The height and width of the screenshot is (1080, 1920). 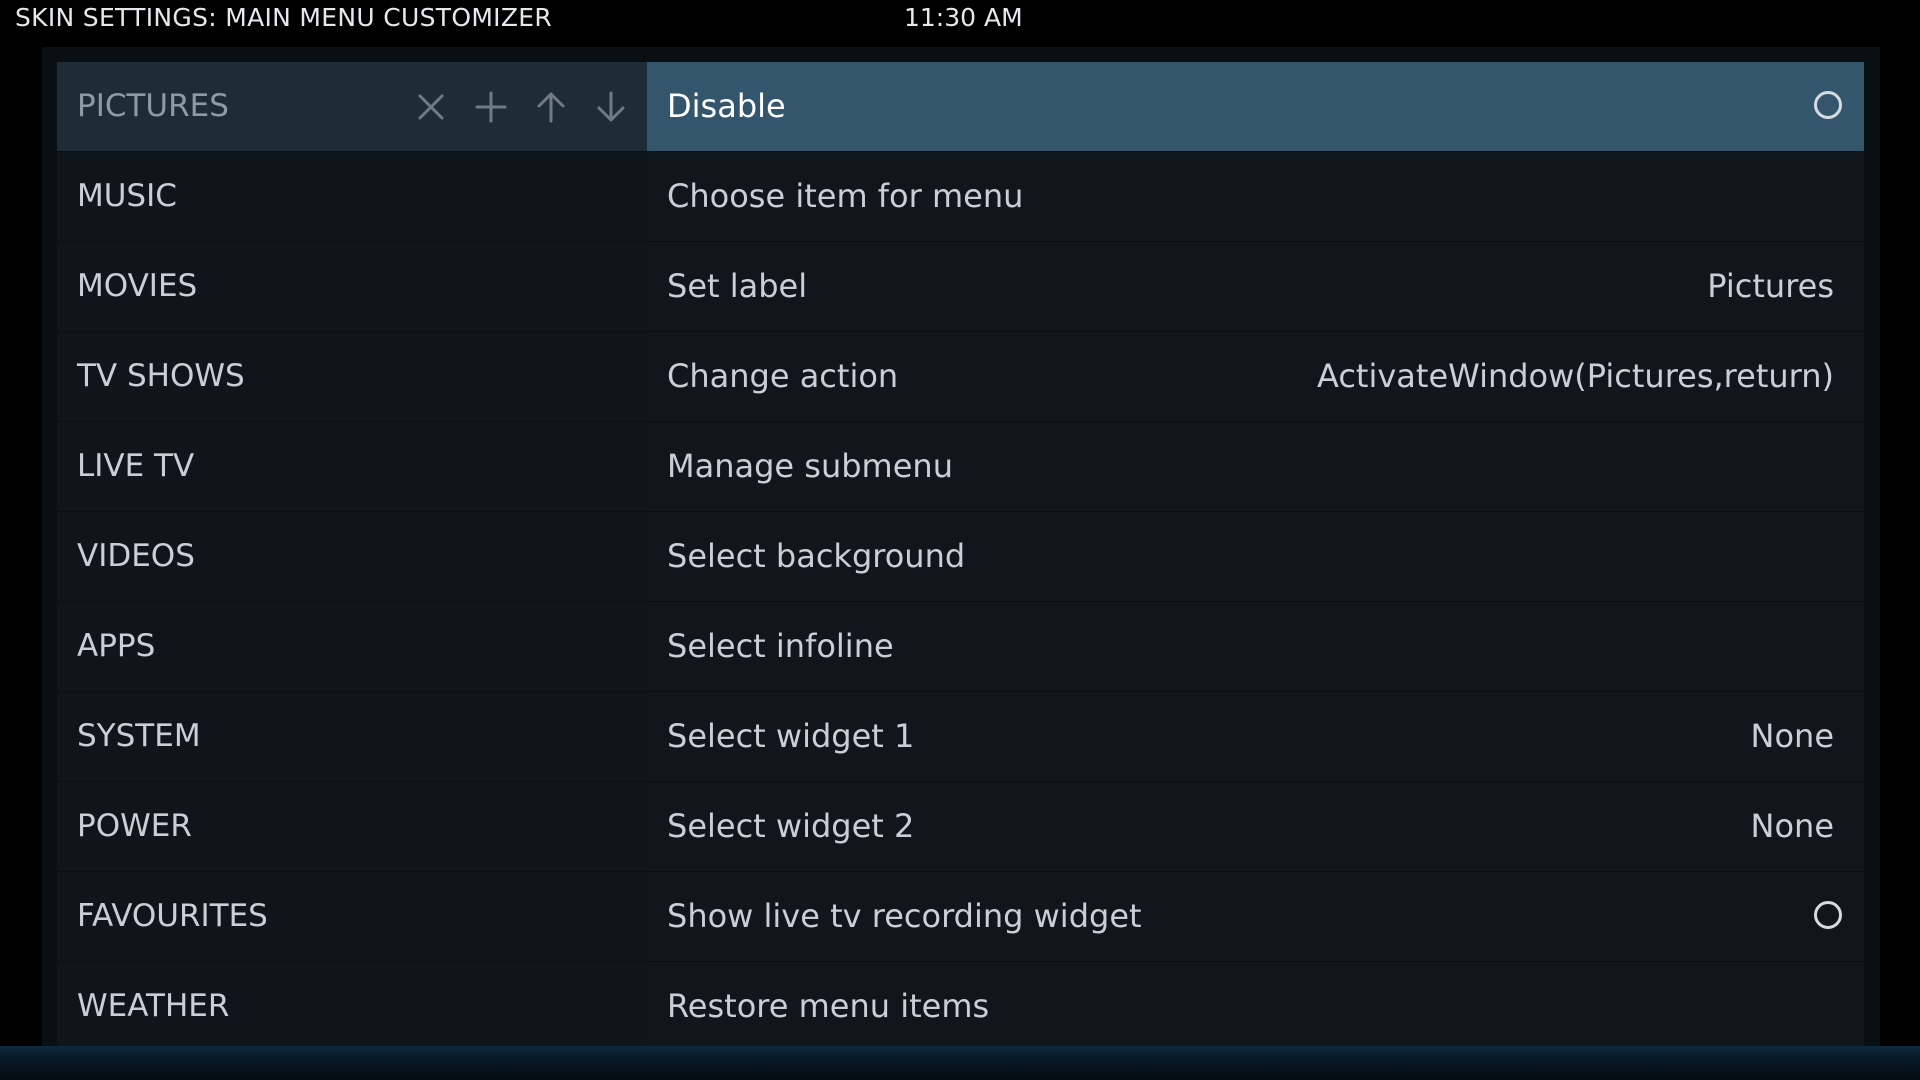 I want to click on menu-item-label: FAVOURITES, so click(x=172, y=916).